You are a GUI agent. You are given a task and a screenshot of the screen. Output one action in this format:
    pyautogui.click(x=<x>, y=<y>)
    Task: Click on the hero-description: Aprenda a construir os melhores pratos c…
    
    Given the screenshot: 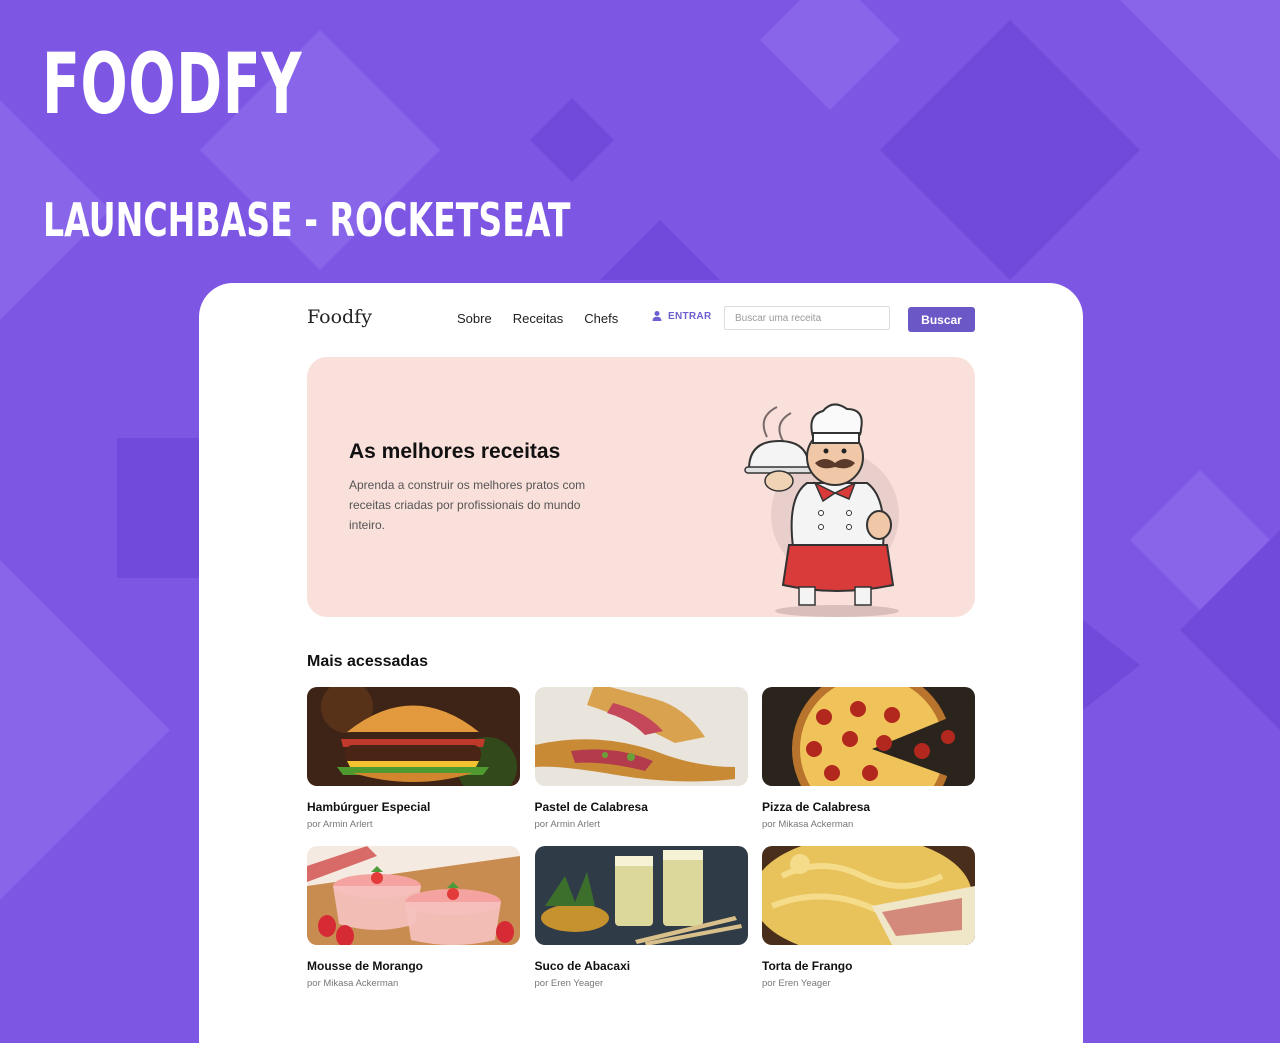 What is the action you would take?
    pyautogui.click(x=467, y=505)
    